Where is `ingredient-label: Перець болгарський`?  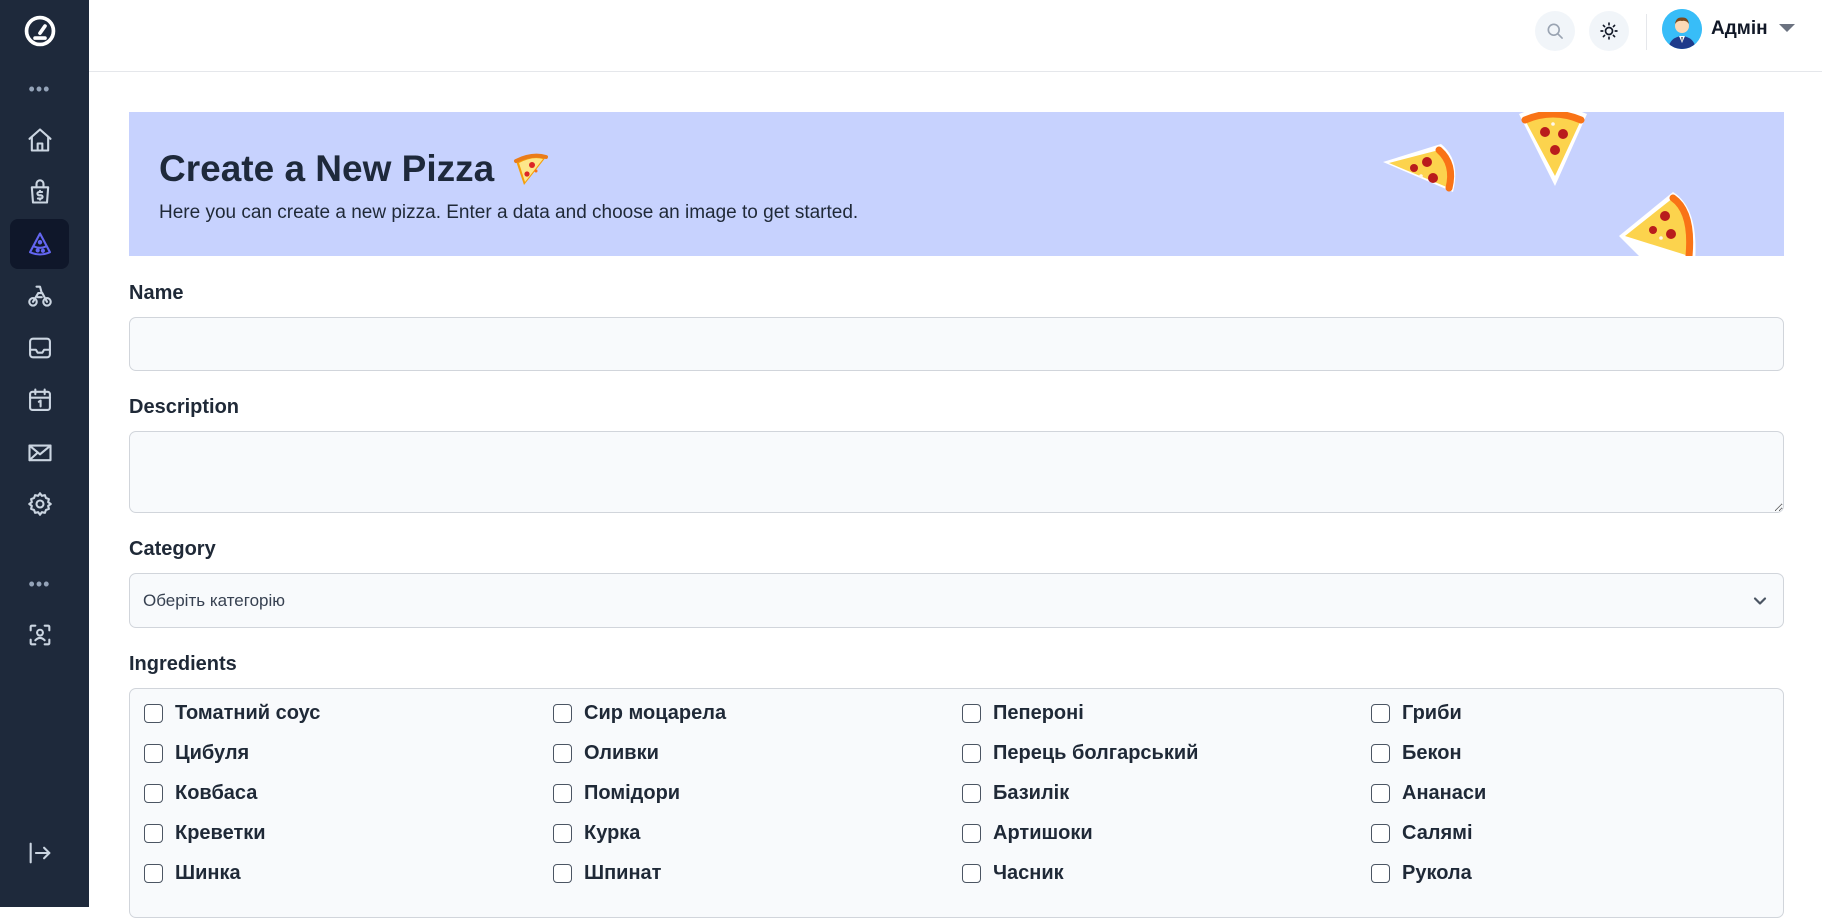
ingredient-label: Перець болгарський is located at coordinates (1096, 753).